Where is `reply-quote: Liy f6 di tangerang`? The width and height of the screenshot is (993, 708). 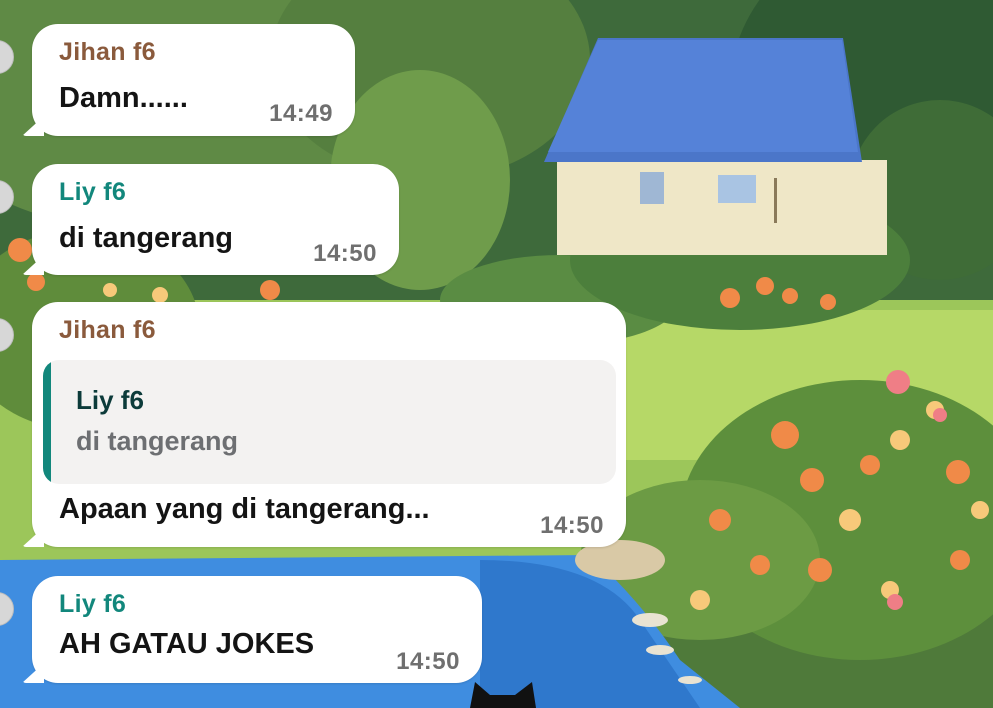
reply-quote: Liy f6 di tangerang is located at coordinates (329, 422).